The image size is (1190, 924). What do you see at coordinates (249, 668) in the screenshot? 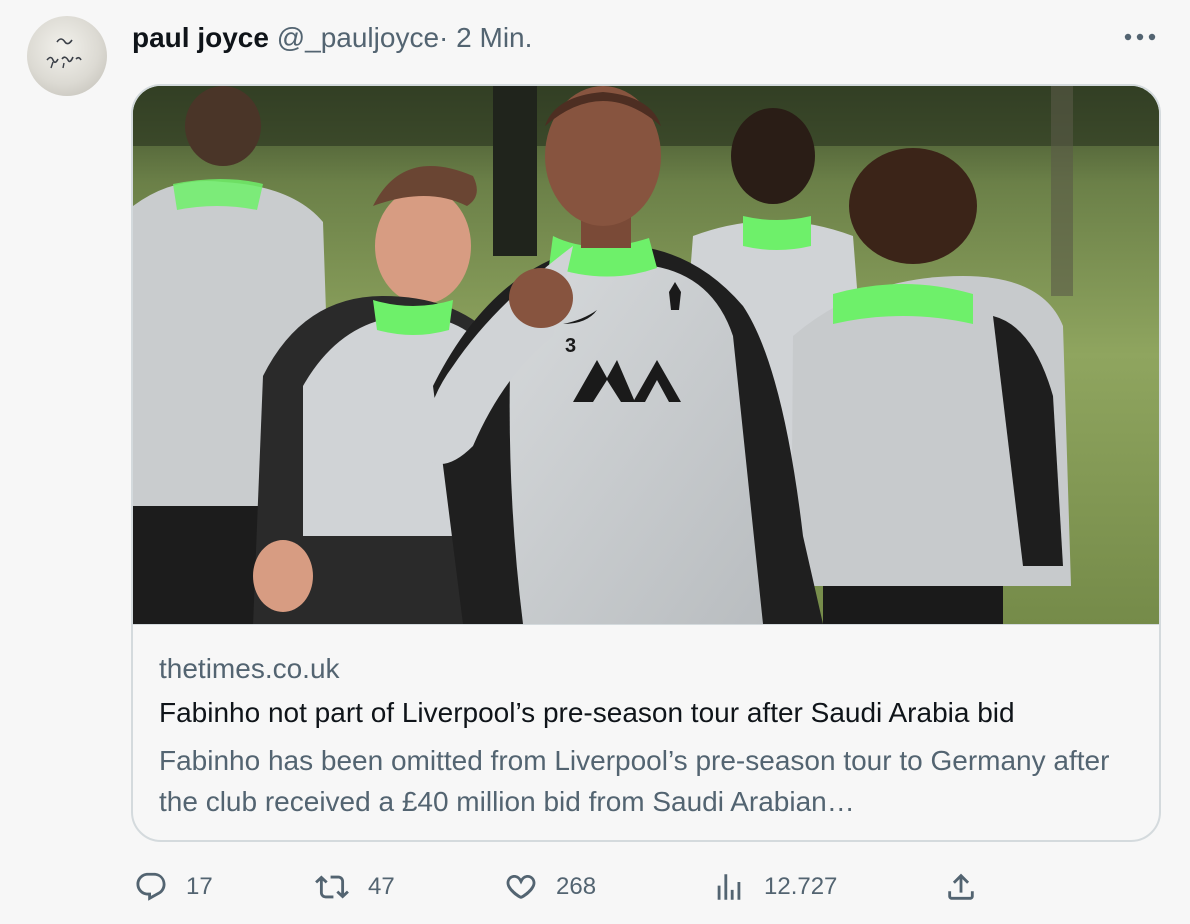
I see `card-domain: thetimes.co.uk` at bounding box center [249, 668].